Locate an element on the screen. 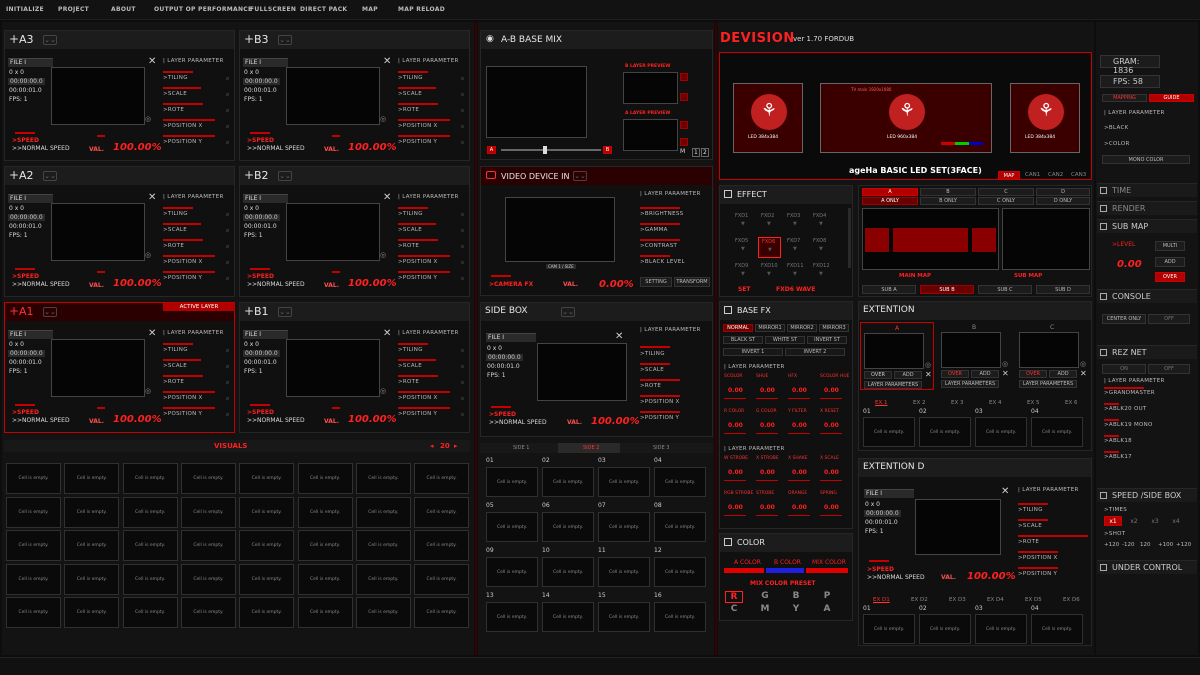  rez-item: >GRANDMASTER is located at coordinates (1129, 393).